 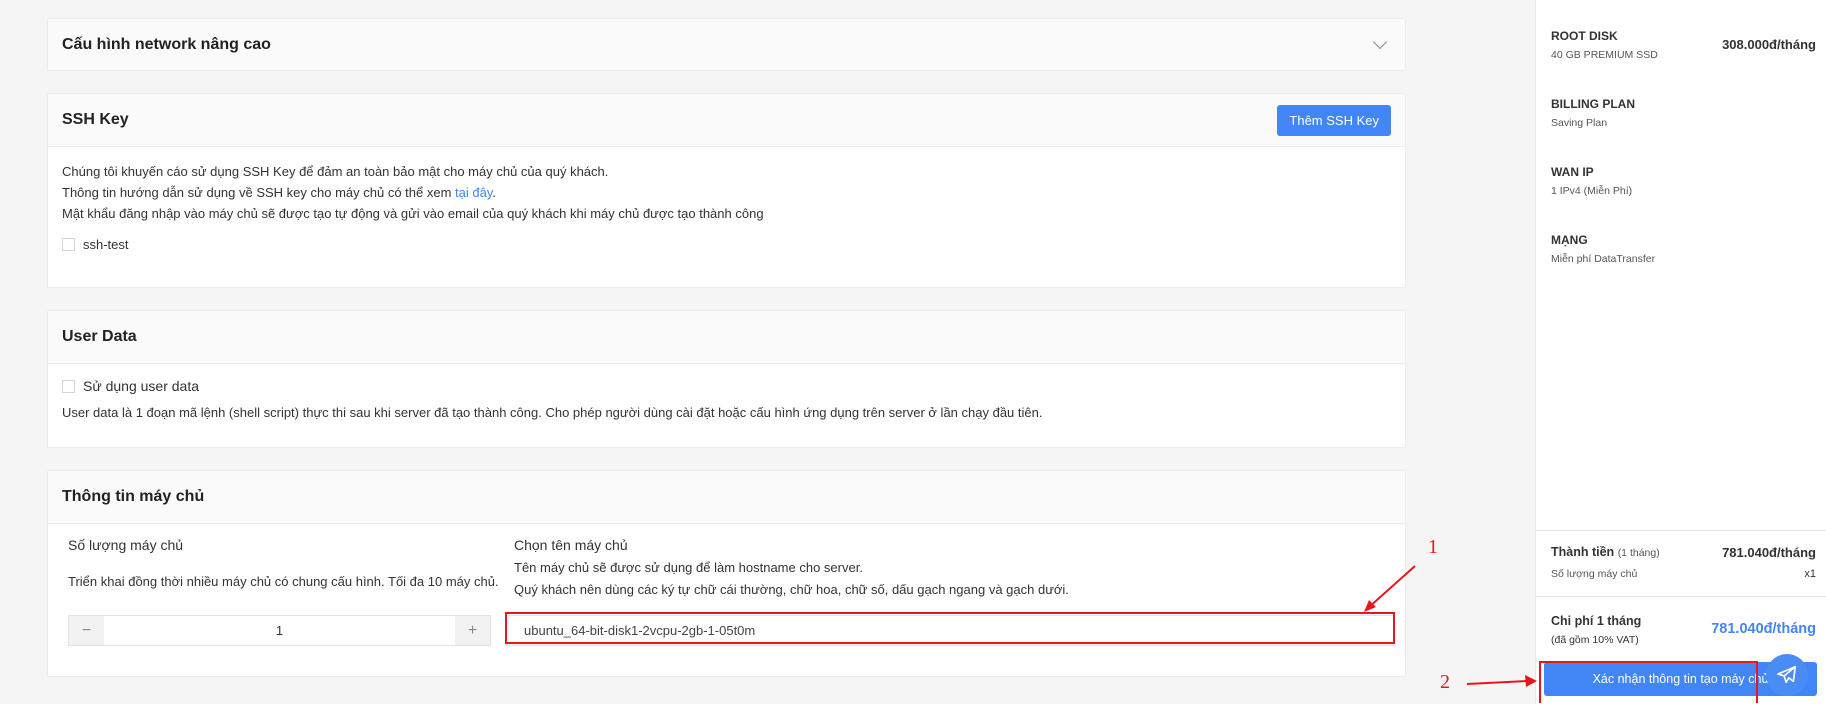 What do you see at coordinates (1592, 191) in the screenshot?
I see `wan-ip-value: 1 IPv4 (Miễn Phí)` at bounding box center [1592, 191].